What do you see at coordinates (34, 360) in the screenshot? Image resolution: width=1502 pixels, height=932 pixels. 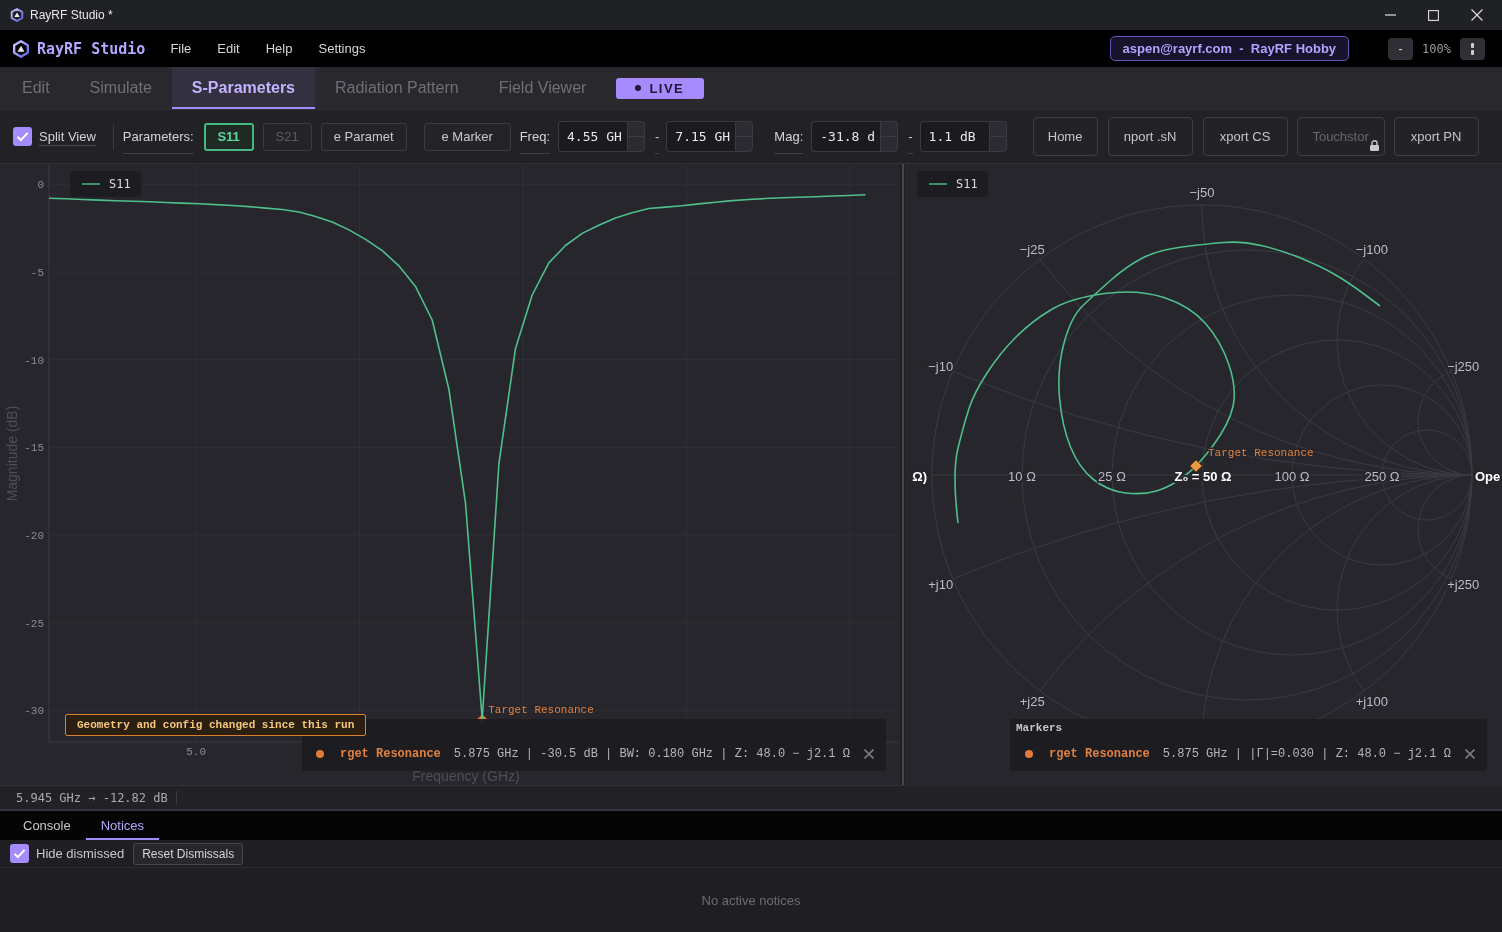 I see `y-tick-label: -10` at bounding box center [34, 360].